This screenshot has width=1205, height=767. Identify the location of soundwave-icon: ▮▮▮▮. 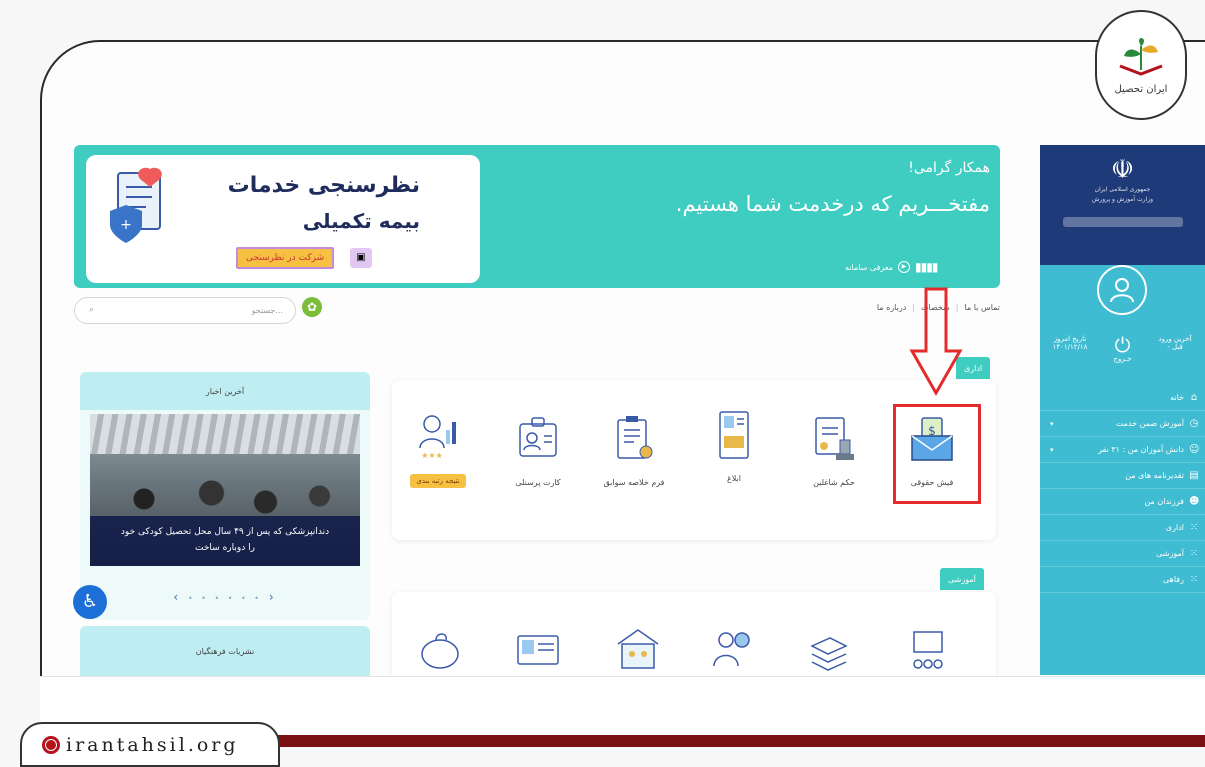
(926, 267).